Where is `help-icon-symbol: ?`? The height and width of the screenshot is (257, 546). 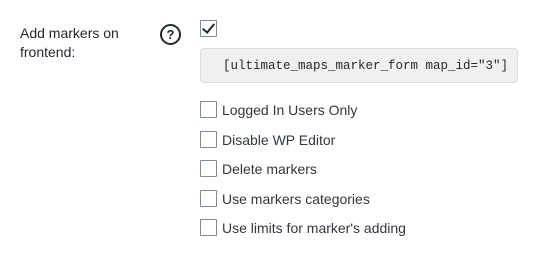 help-icon-symbol: ? is located at coordinates (170, 34).